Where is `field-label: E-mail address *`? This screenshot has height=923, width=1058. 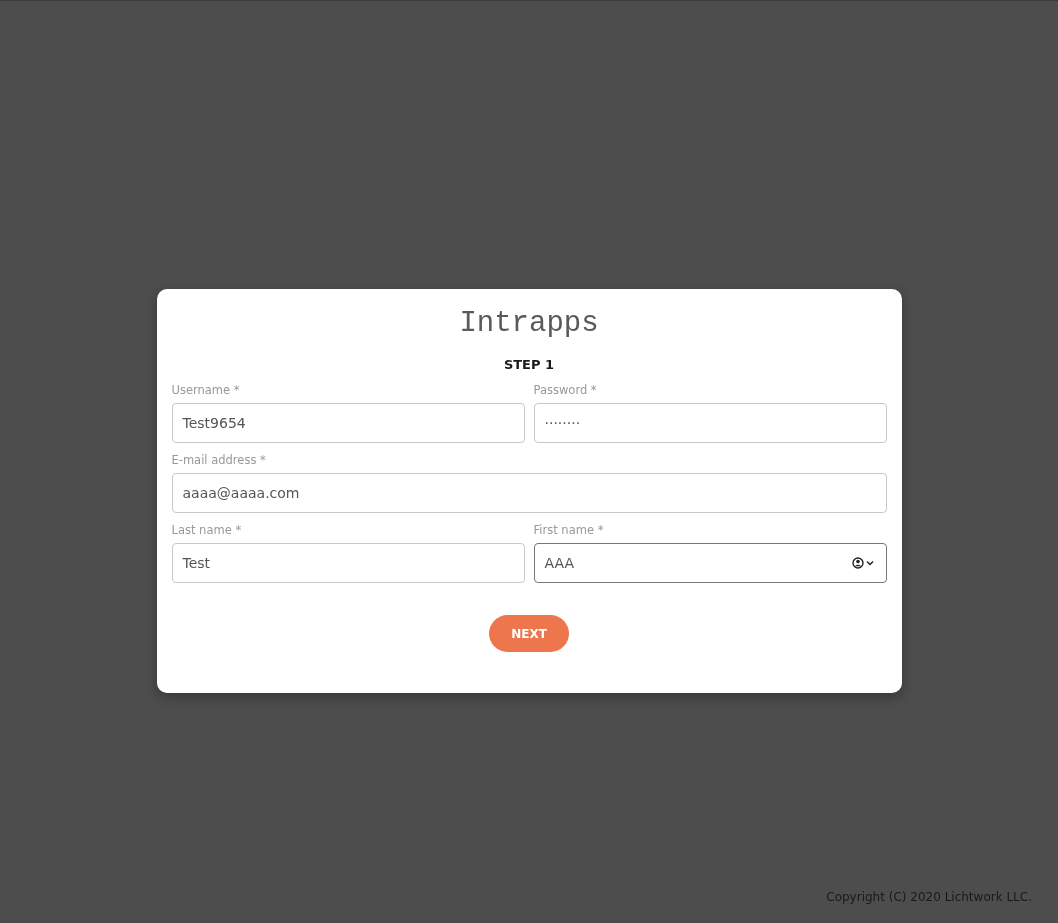 field-label: E-mail address * is located at coordinates (218, 460).